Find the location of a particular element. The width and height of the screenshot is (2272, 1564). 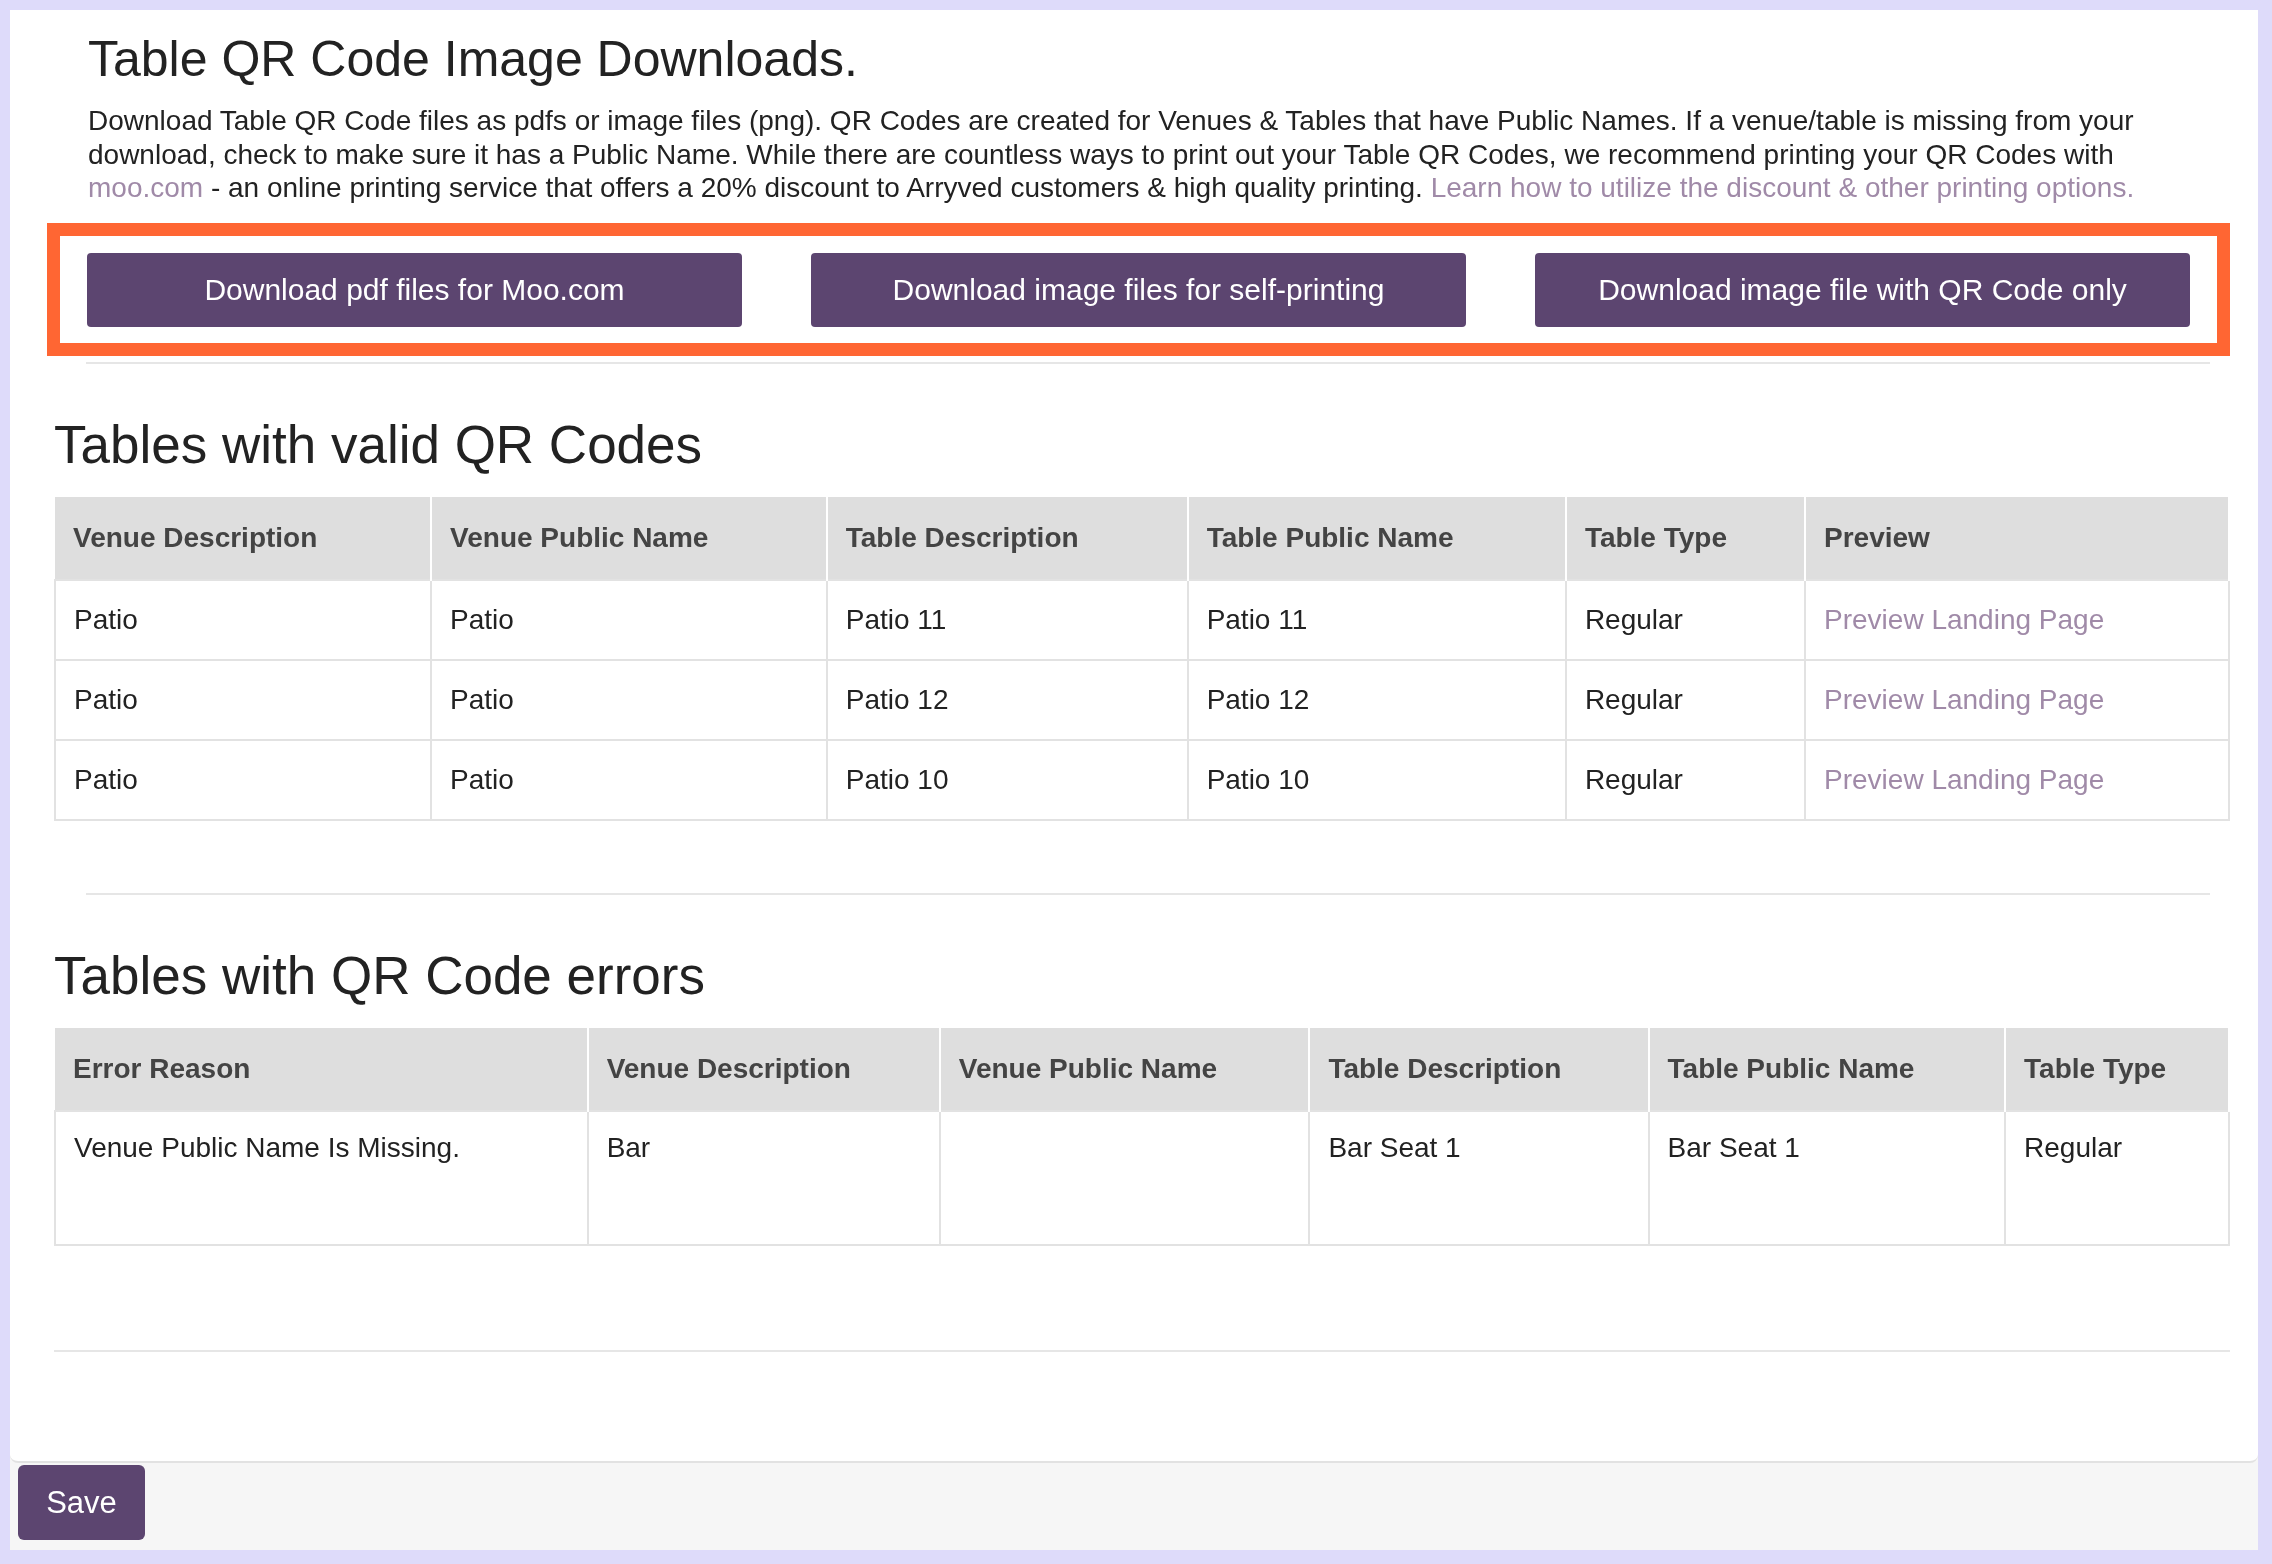

intro-paragraph: Download Table QR Code files as pdfs or image files (png). QR Codes are created for Venues & Tables that have Public Names. If a venue/table is missing from your download, check to make sure it has a Public Name. While there are countless ways to print out your Table QR Codes, we recommend printing your QR Codes with moo.com - an online printing service that offers a 20% discount to Arryved customers & high quality printing. Learn how to utilize the discount & other printing options. is located at coordinates (1112, 154).